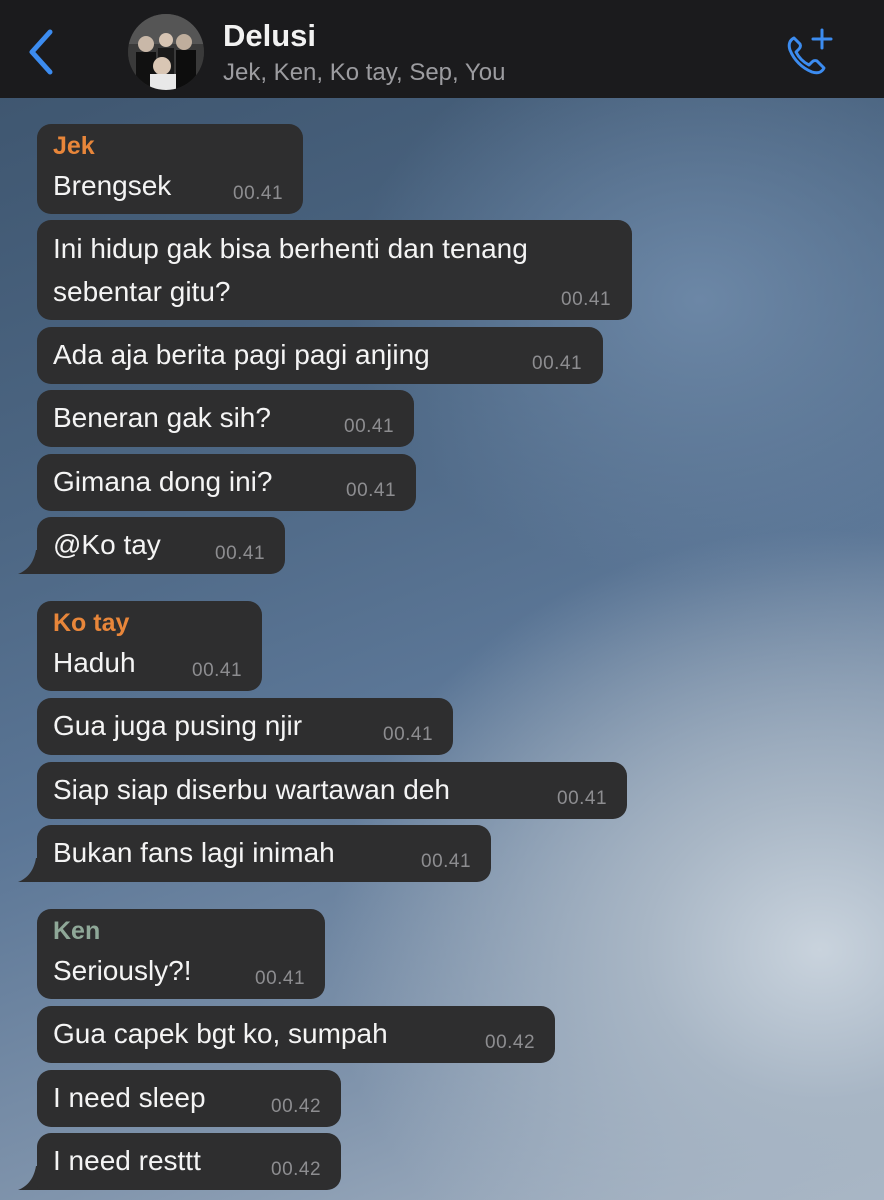 The width and height of the screenshot is (884, 1200). I want to click on message-bubble: Ken Seriously?! 00.41, so click(181, 954).